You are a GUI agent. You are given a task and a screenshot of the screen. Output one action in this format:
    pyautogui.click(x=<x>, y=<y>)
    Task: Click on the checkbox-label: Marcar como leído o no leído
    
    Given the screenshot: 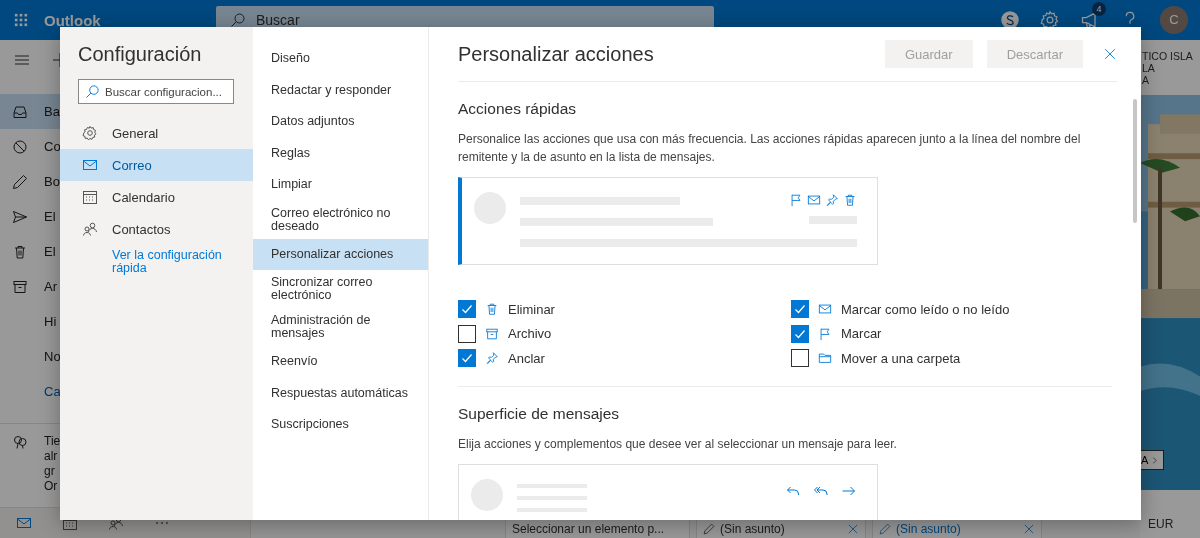 What is the action you would take?
    pyautogui.click(x=925, y=309)
    